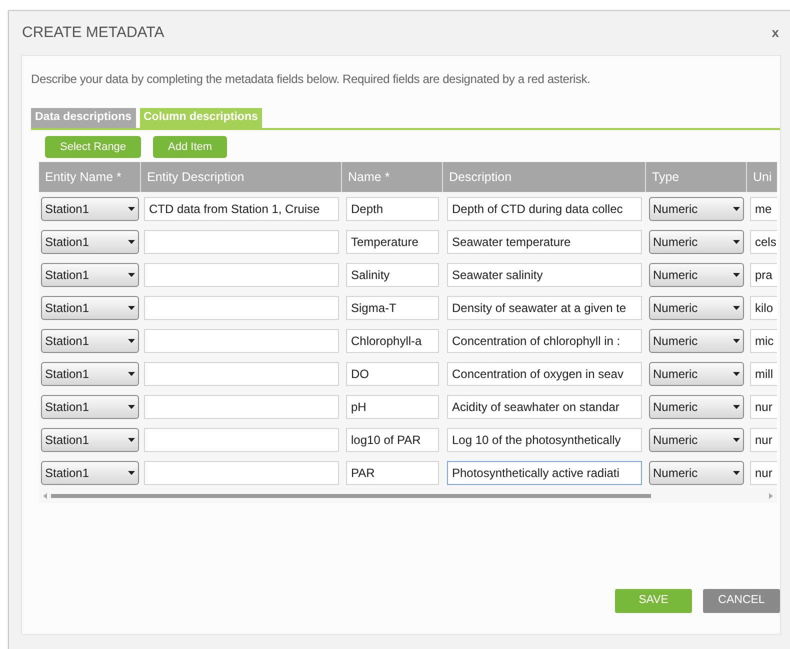  I want to click on text-field: kilo, so click(763, 308).